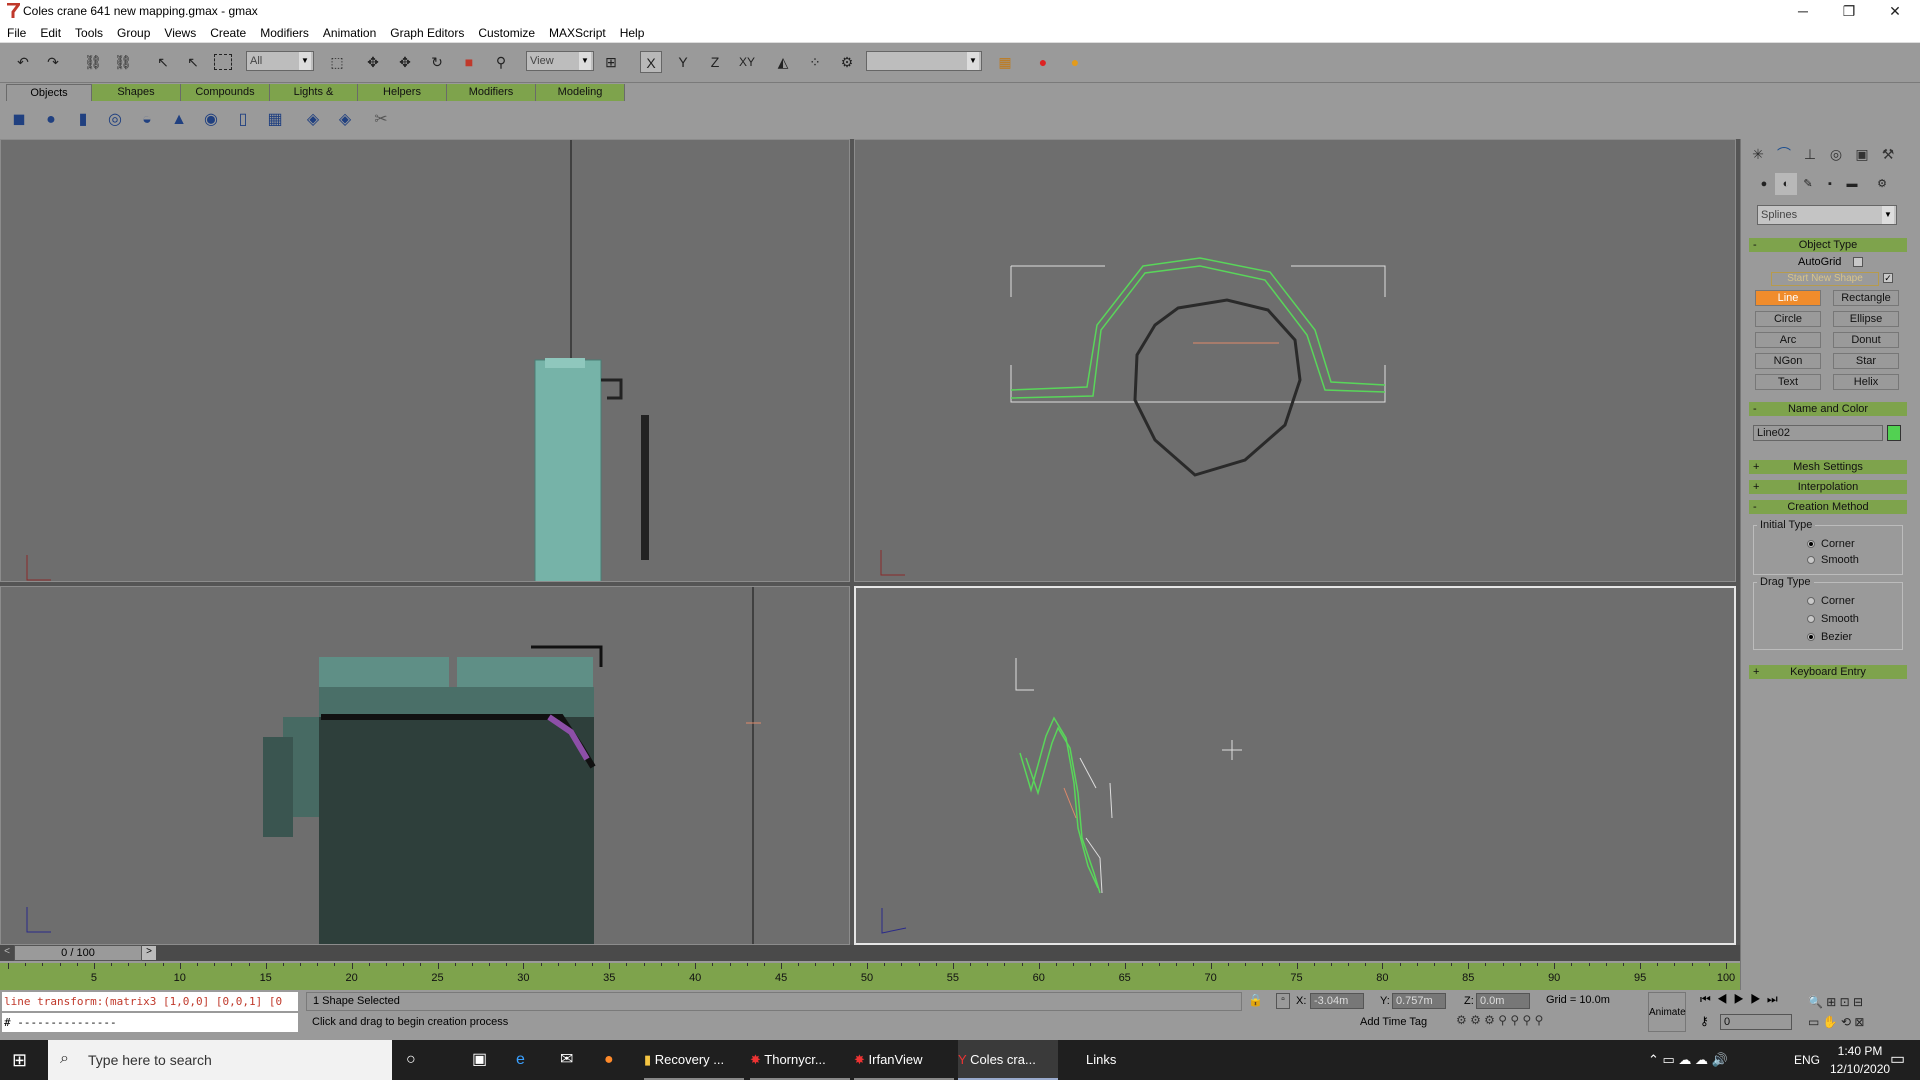  Describe the element at coordinates (349, 33) in the screenshot. I see `menu-animation: Animation` at that location.